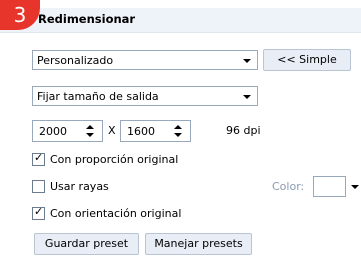 The width and height of the screenshot is (361, 258). Describe the element at coordinates (141, 131) in the screenshot. I see `height-value: 1600` at that location.